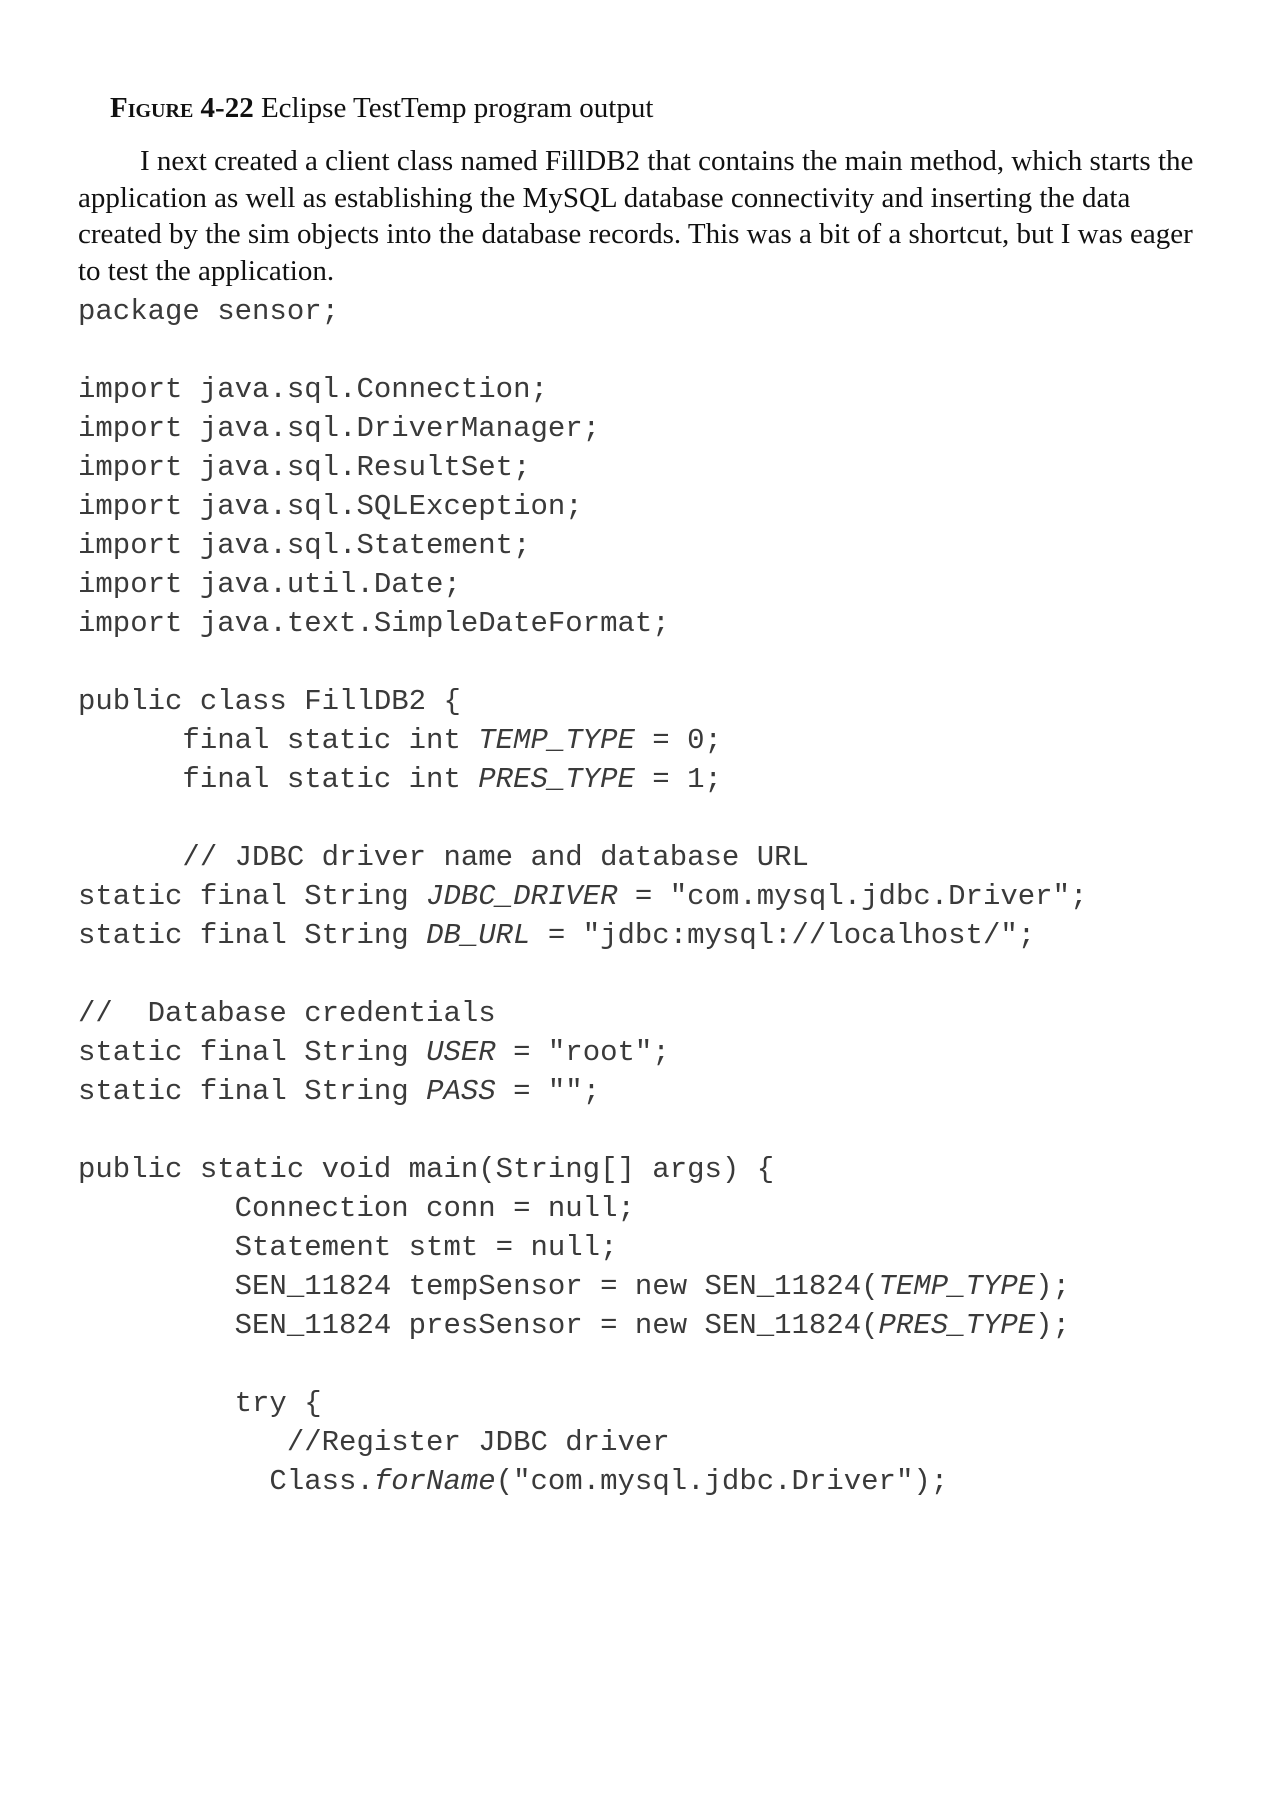 This screenshot has width=1280, height=1809. What do you see at coordinates (304, 545) in the screenshot?
I see `code-line: import java.sql.Statement;` at bounding box center [304, 545].